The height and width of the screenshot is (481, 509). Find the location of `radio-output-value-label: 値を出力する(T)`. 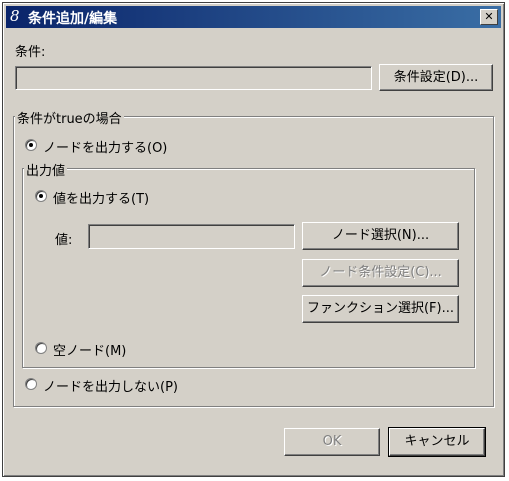

radio-output-value-label: 値を出力する(T) is located at coordinates (101, 199).